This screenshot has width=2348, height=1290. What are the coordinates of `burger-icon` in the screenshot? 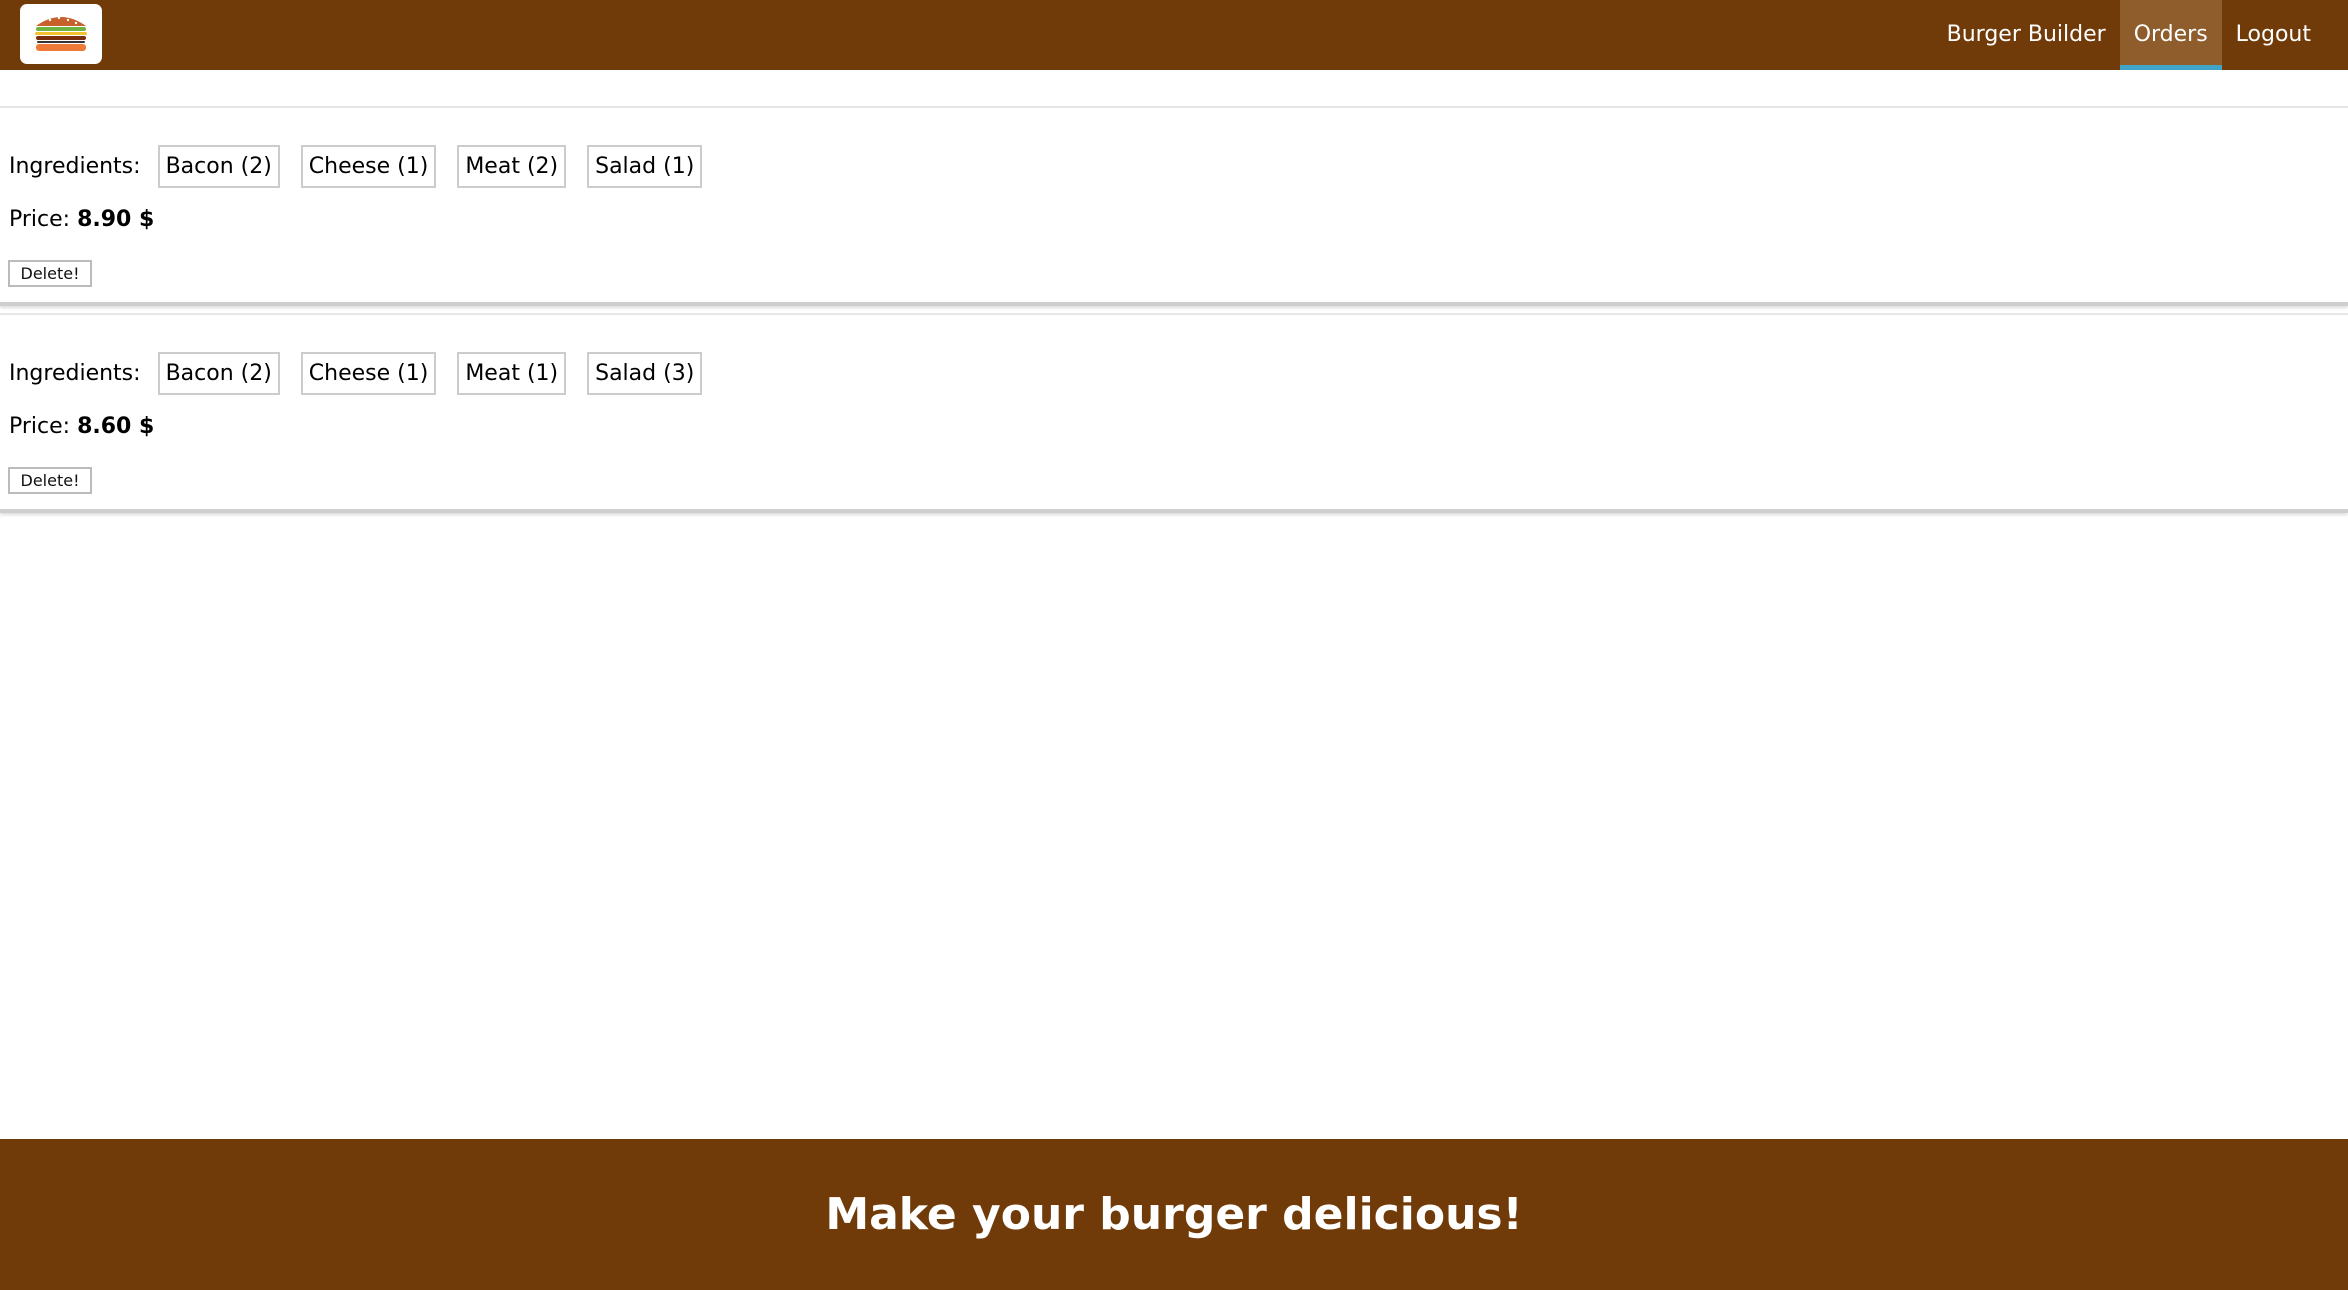 It's located at (61, 33).